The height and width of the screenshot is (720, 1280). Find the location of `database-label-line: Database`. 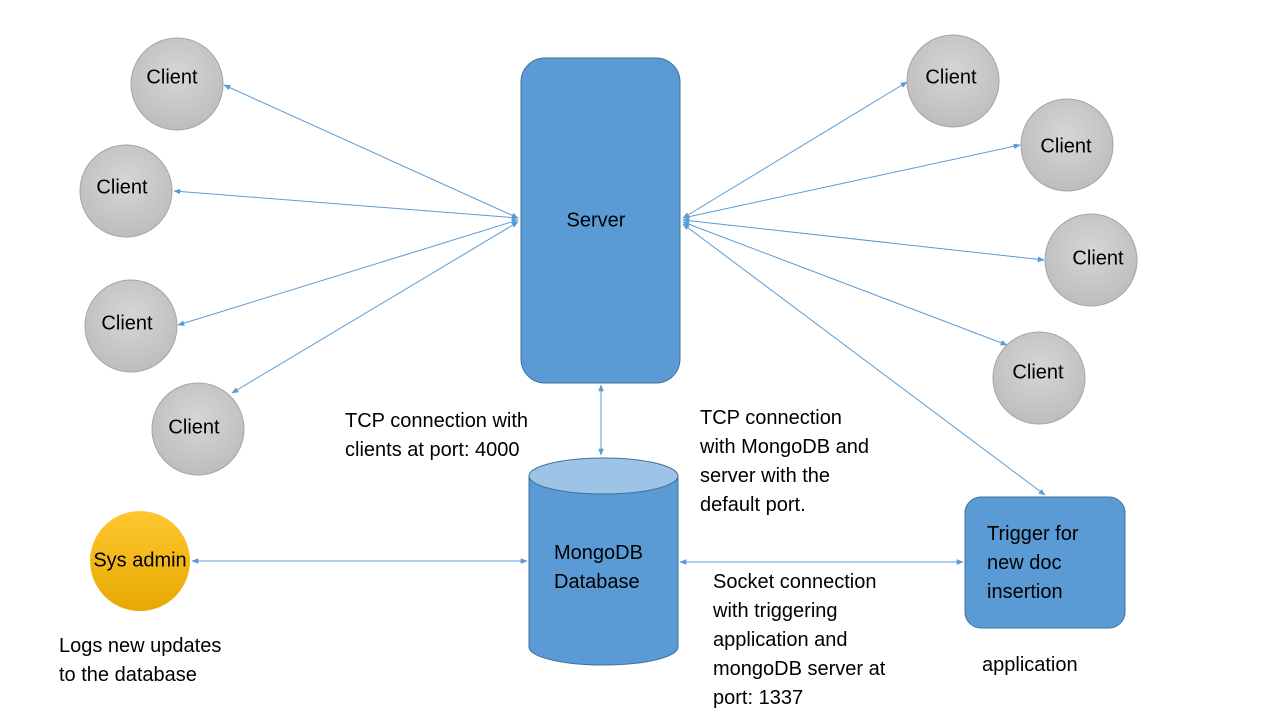

database-label-line: Database is located at coordinates (597, 582).